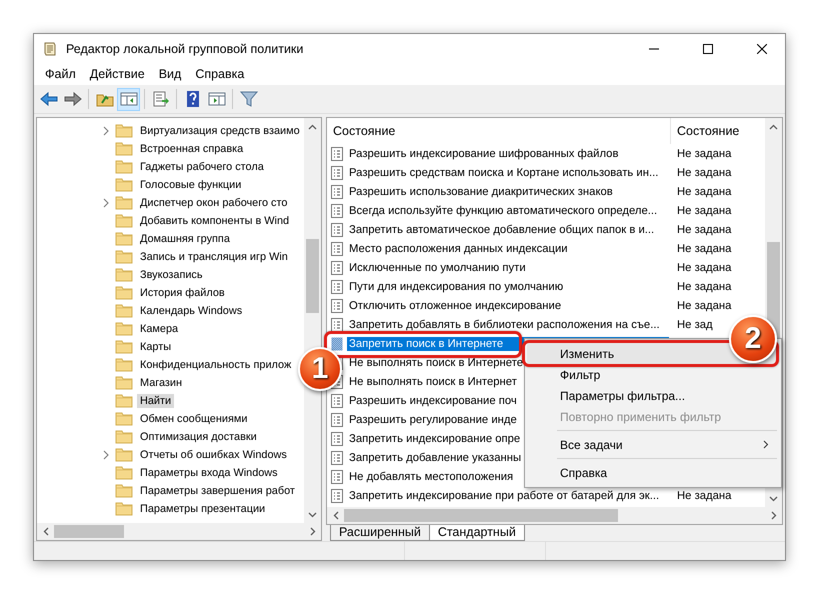 This screenshot has height=594, width=818. What do you see at coordinates (476, 533) in the screenshot?
I see `view-tab: Стандартный` at bounding box center [476, 533].